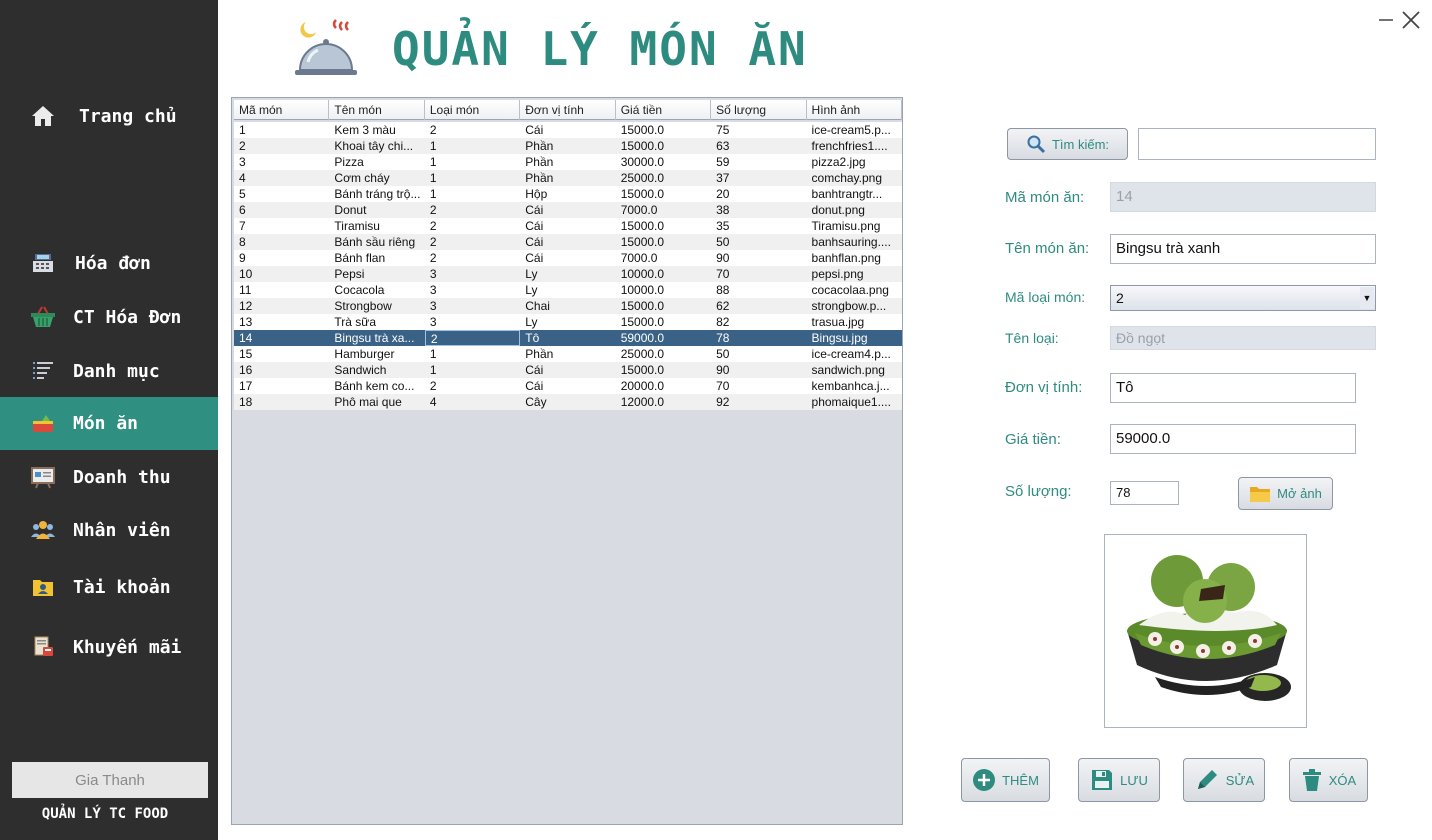  What do you see at coordinates (1367, 298) in the screenshot?
I see `chevron-down-icon: ▼` at bounding box center [1367, 298].